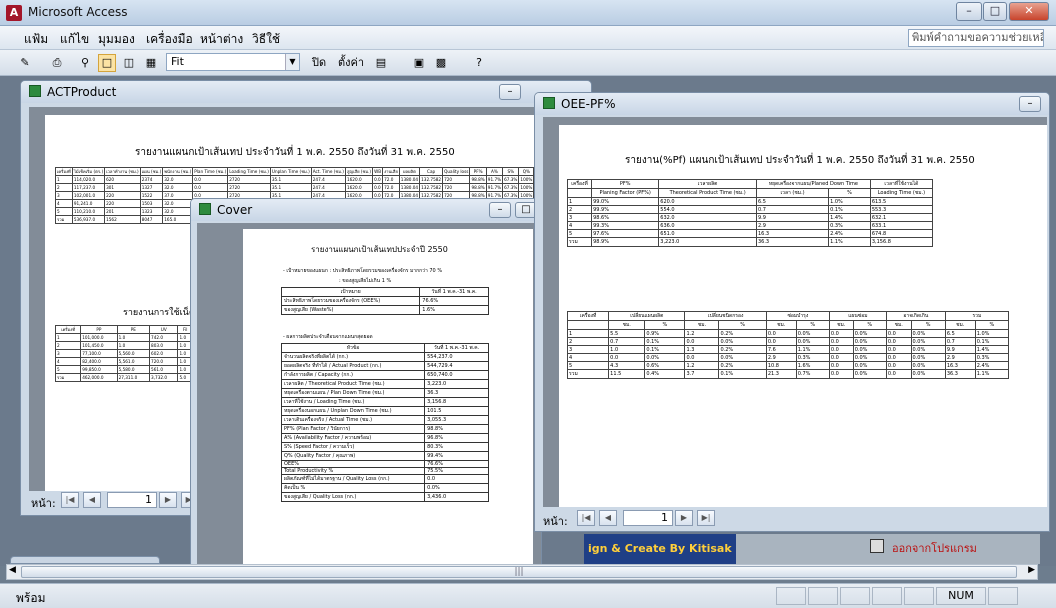 This screenshot has width=1056, height=608. I want to click on table-cell: รวม, so click(588, 374).